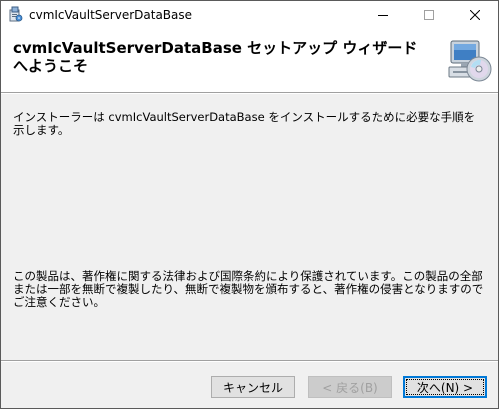  I want to click on maximize-button, so click(429, 15).